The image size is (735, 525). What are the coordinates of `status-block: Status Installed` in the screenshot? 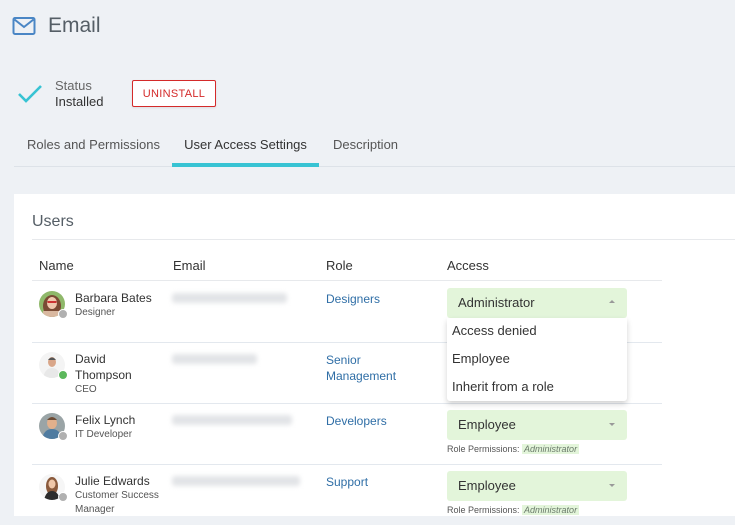 It's located at (60, 94).